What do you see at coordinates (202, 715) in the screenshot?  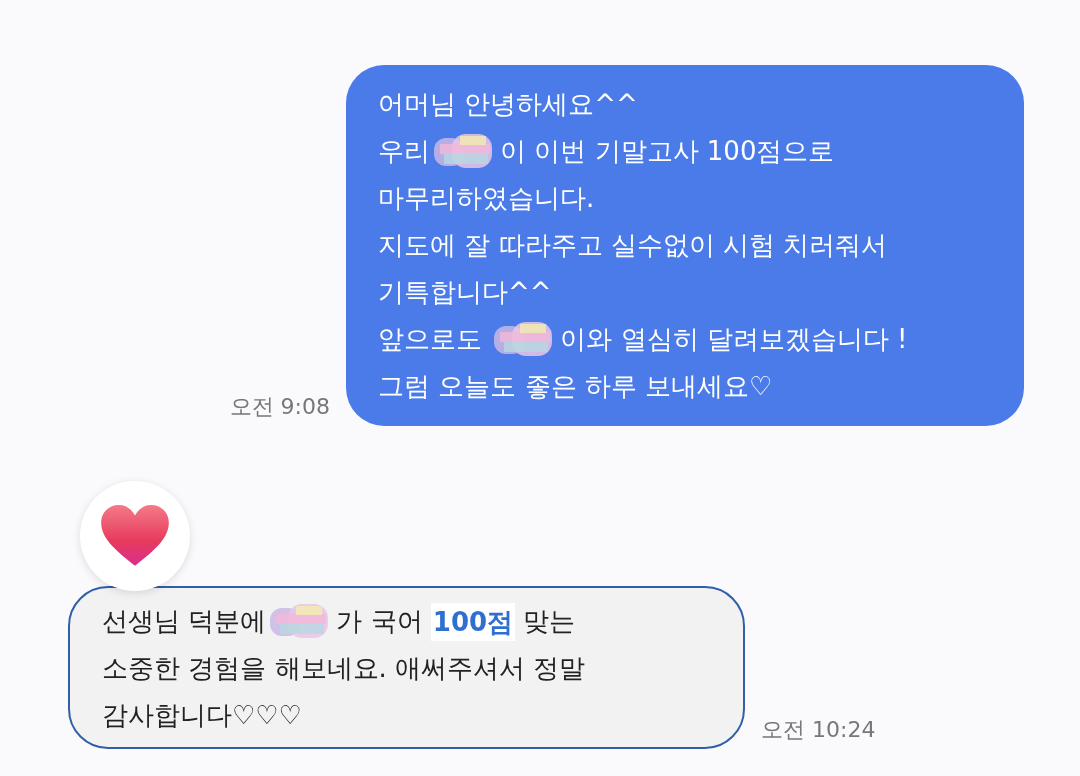 I see `message-text: 감사합니다♡♡♡` at bounding box center [202, 715].